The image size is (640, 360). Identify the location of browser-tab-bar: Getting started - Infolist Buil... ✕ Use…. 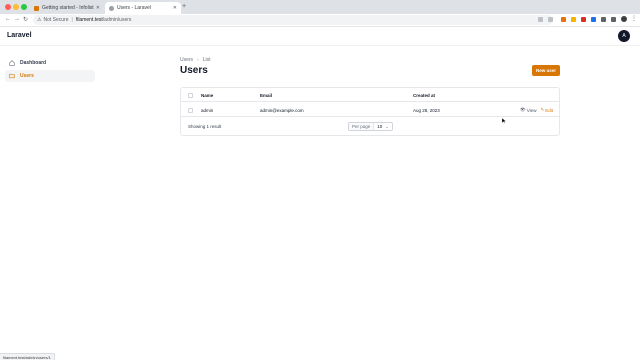
(320, 7).